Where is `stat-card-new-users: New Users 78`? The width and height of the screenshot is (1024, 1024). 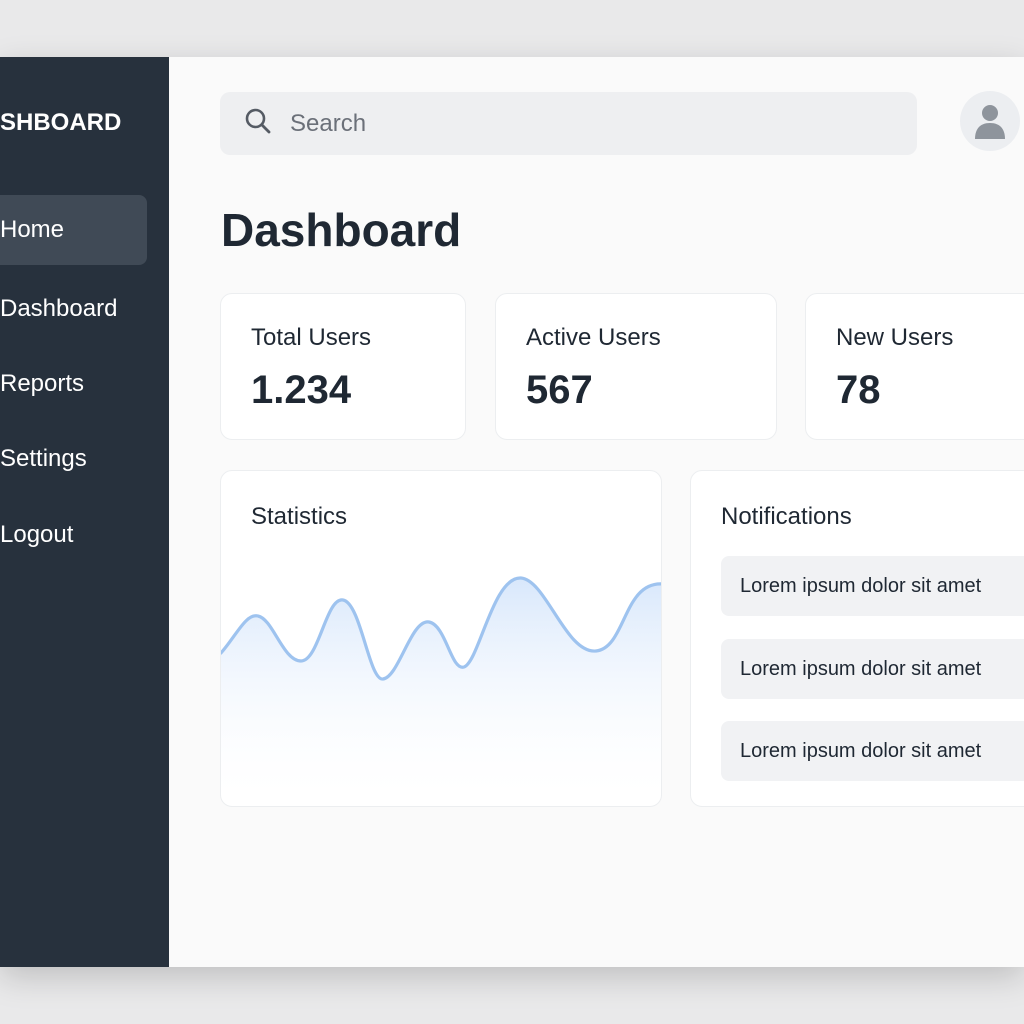 stat-card-new-users: New Users 78 is located at coordinates (914, 366).